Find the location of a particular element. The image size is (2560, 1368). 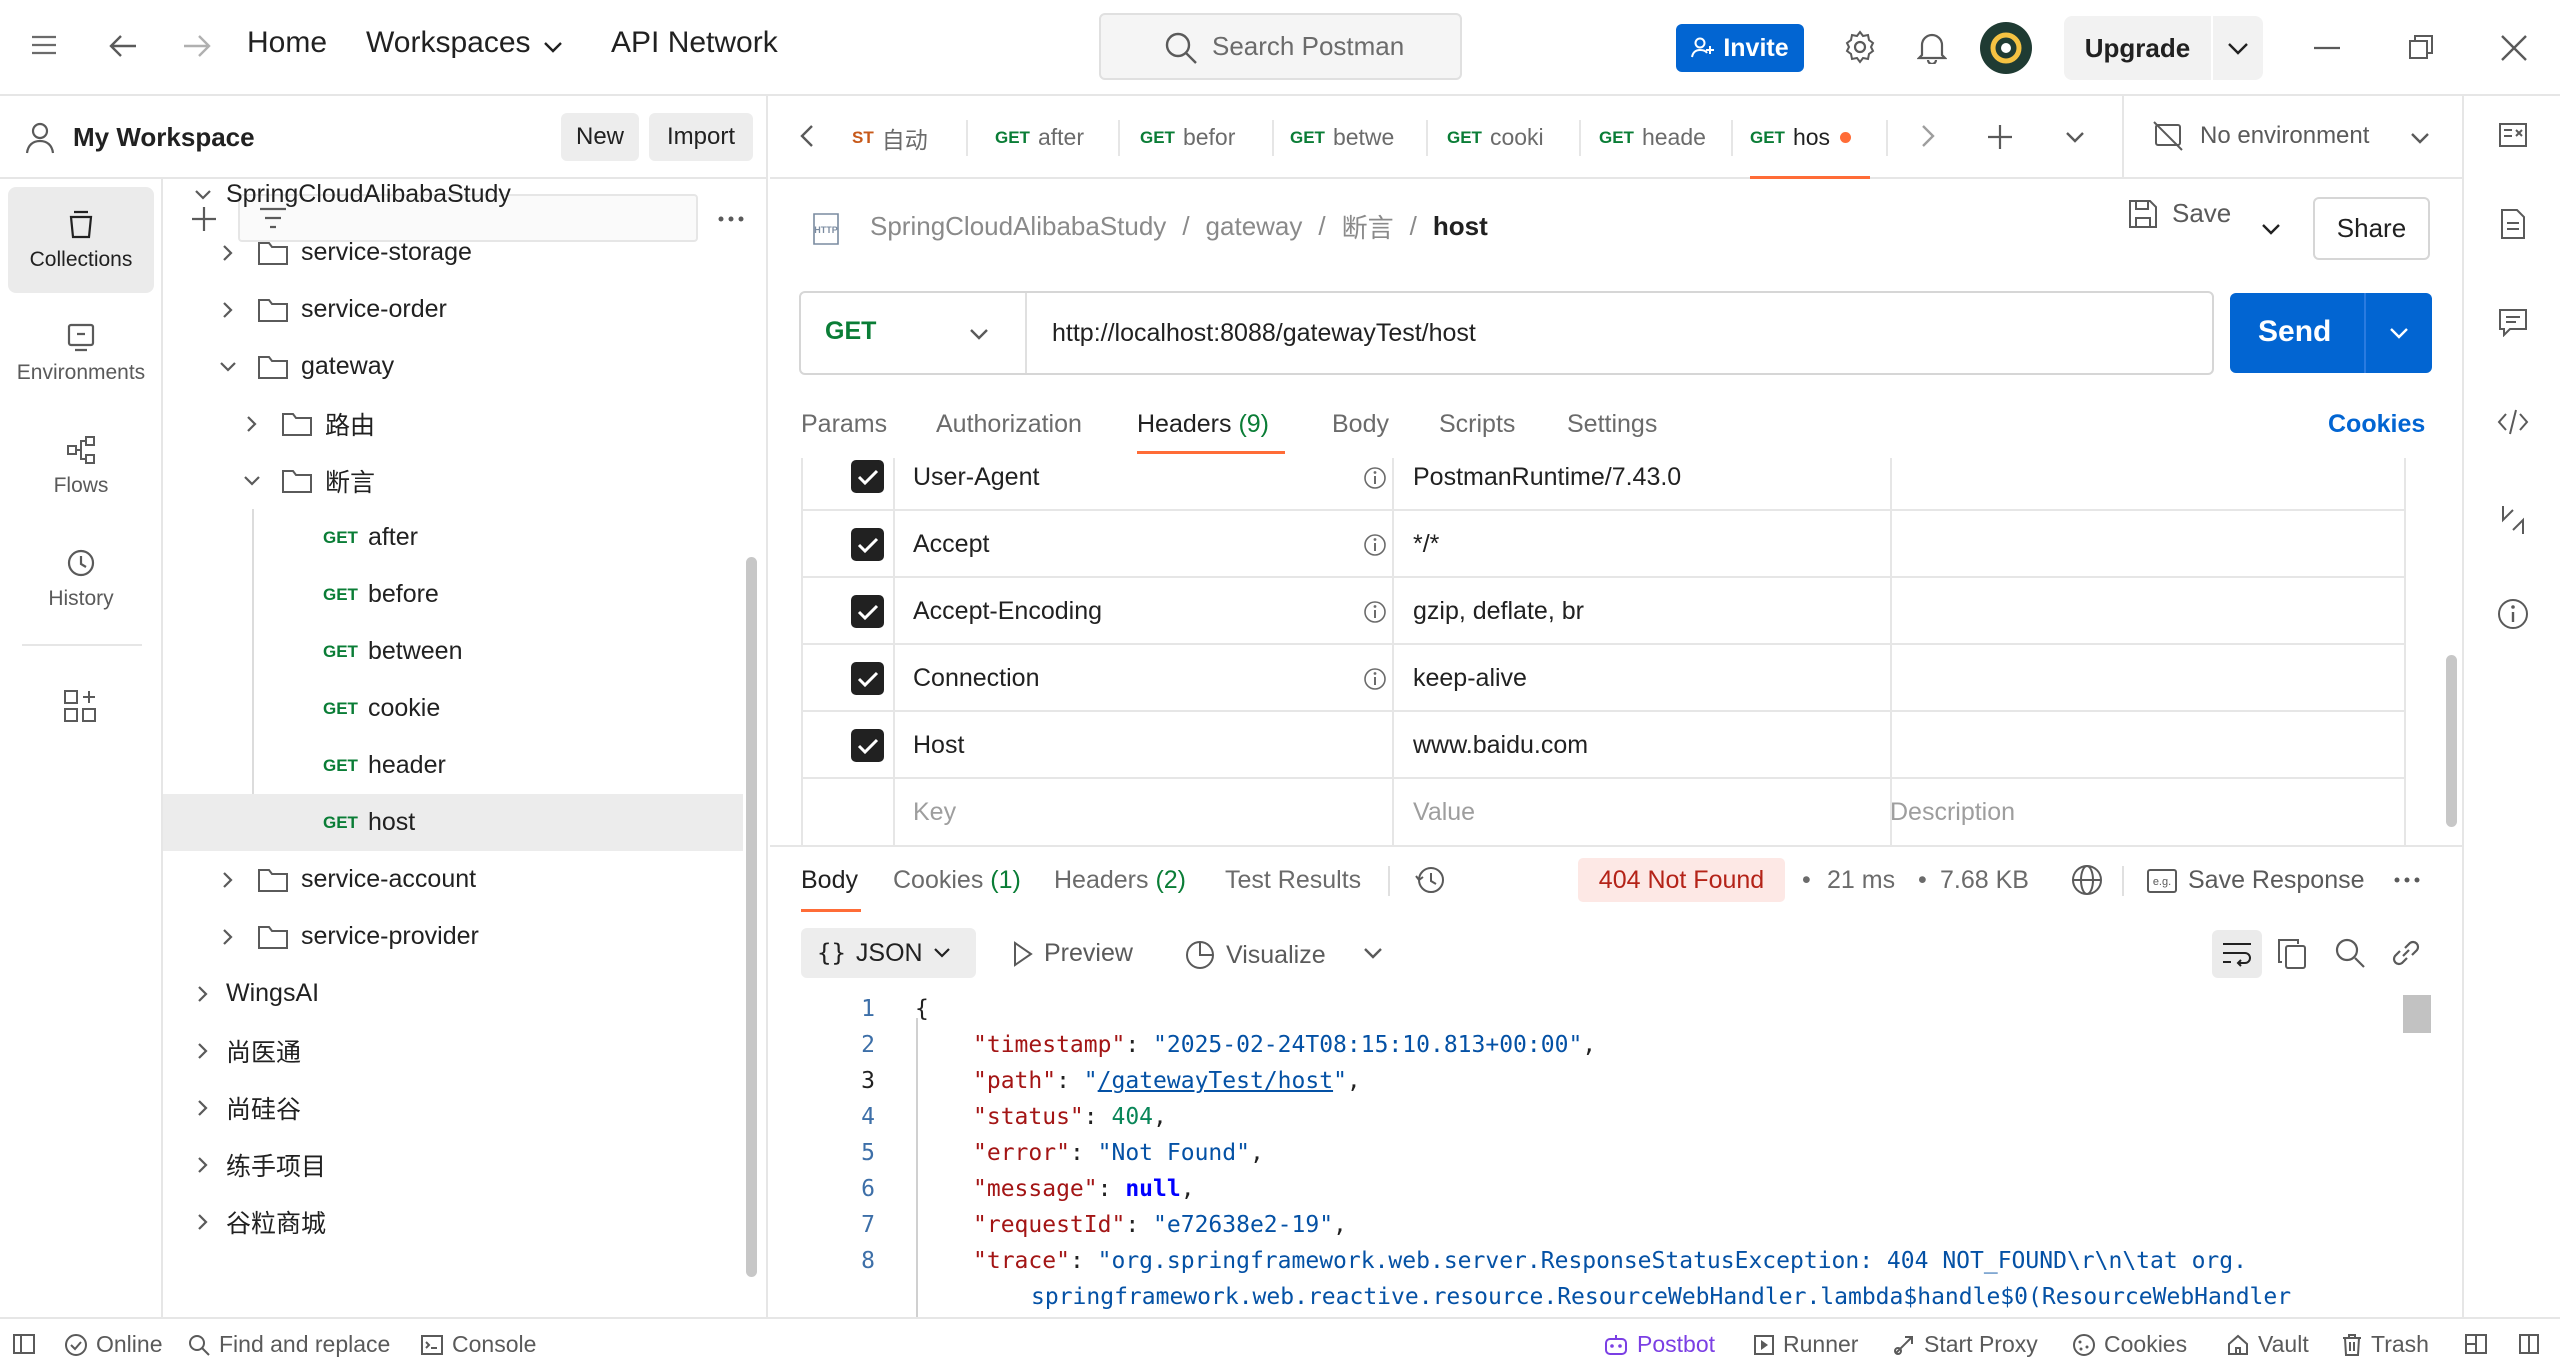

method-select: GET is located at coordinates (850, 331).